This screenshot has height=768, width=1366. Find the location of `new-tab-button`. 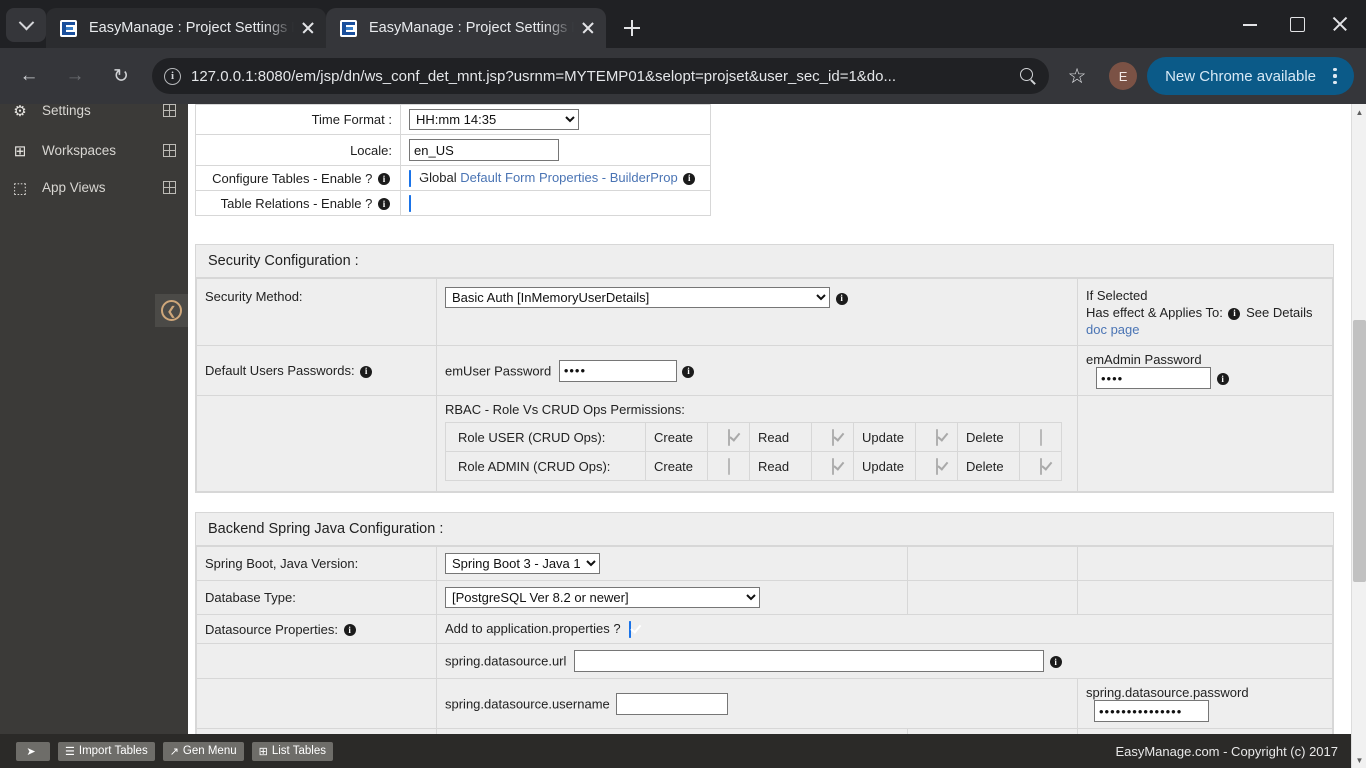

new-tab-button is located at coordinates (632, 28).